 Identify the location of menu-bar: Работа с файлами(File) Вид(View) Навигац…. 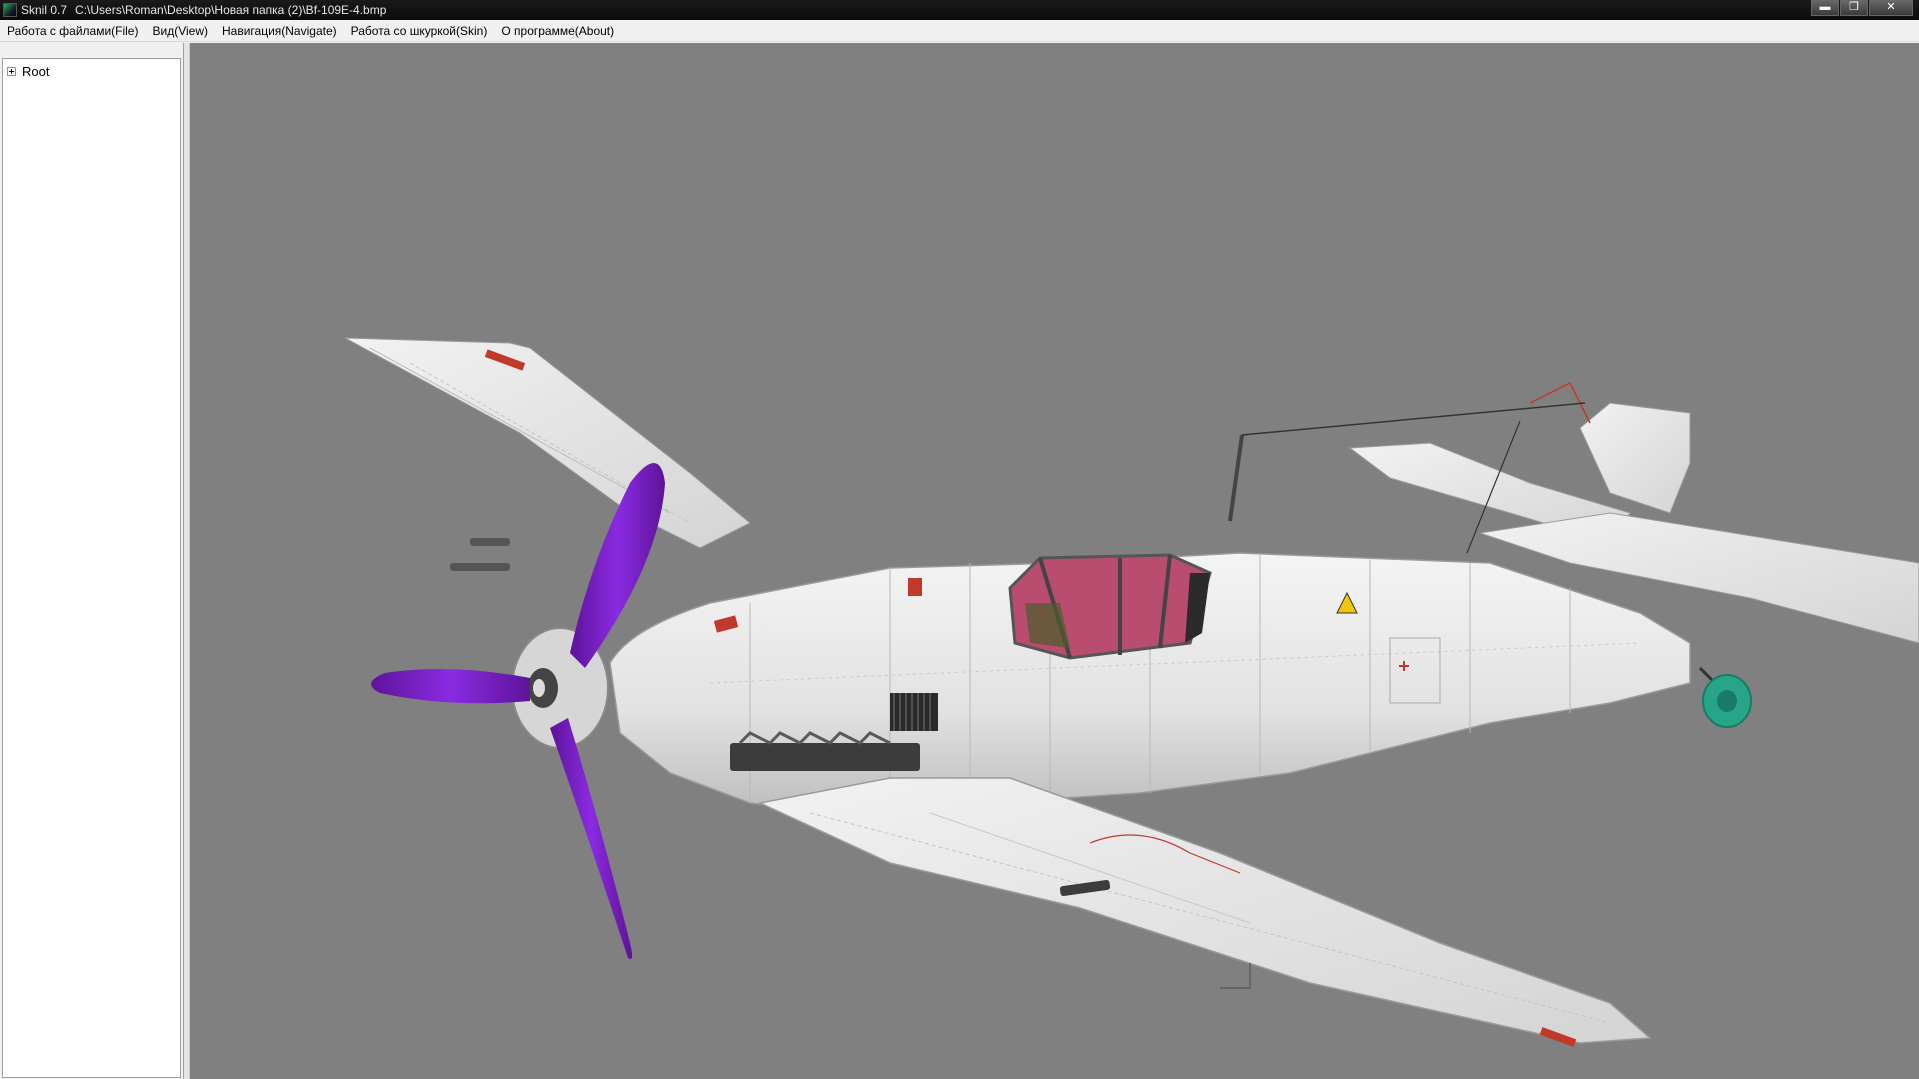
(959, 31).